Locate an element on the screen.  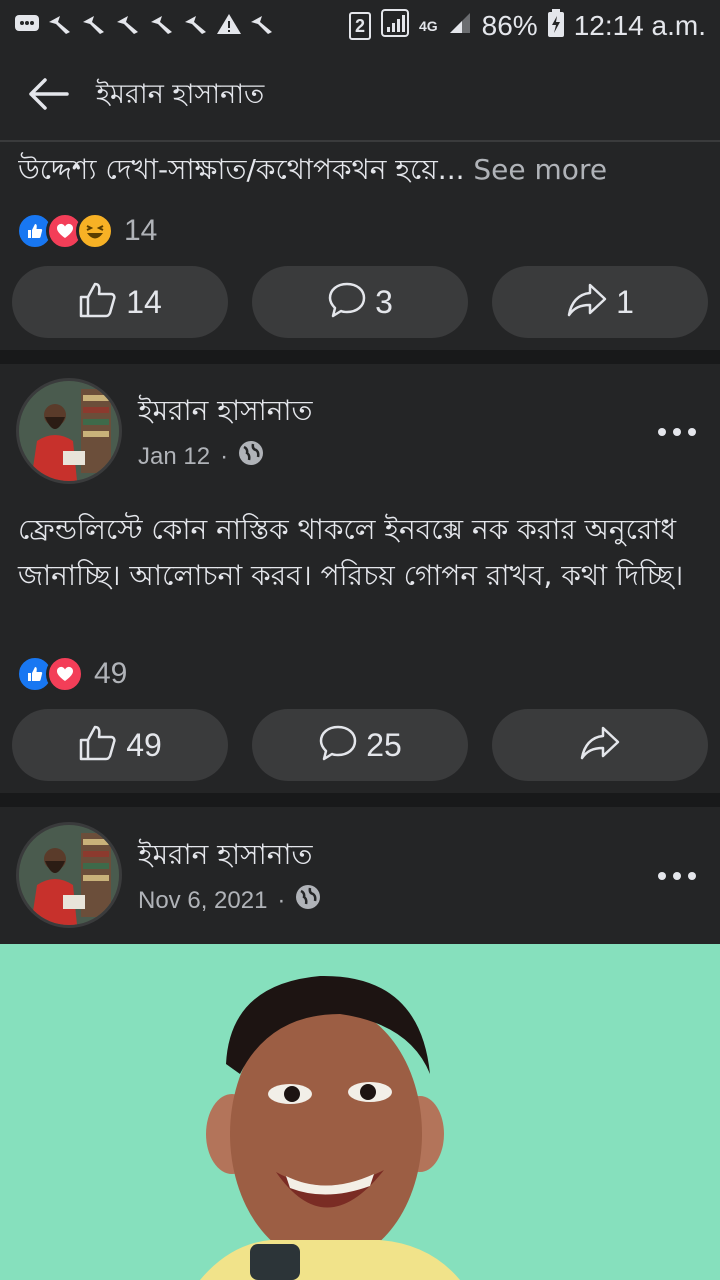
see-more-link: See more is located at coordinates (540, 169).